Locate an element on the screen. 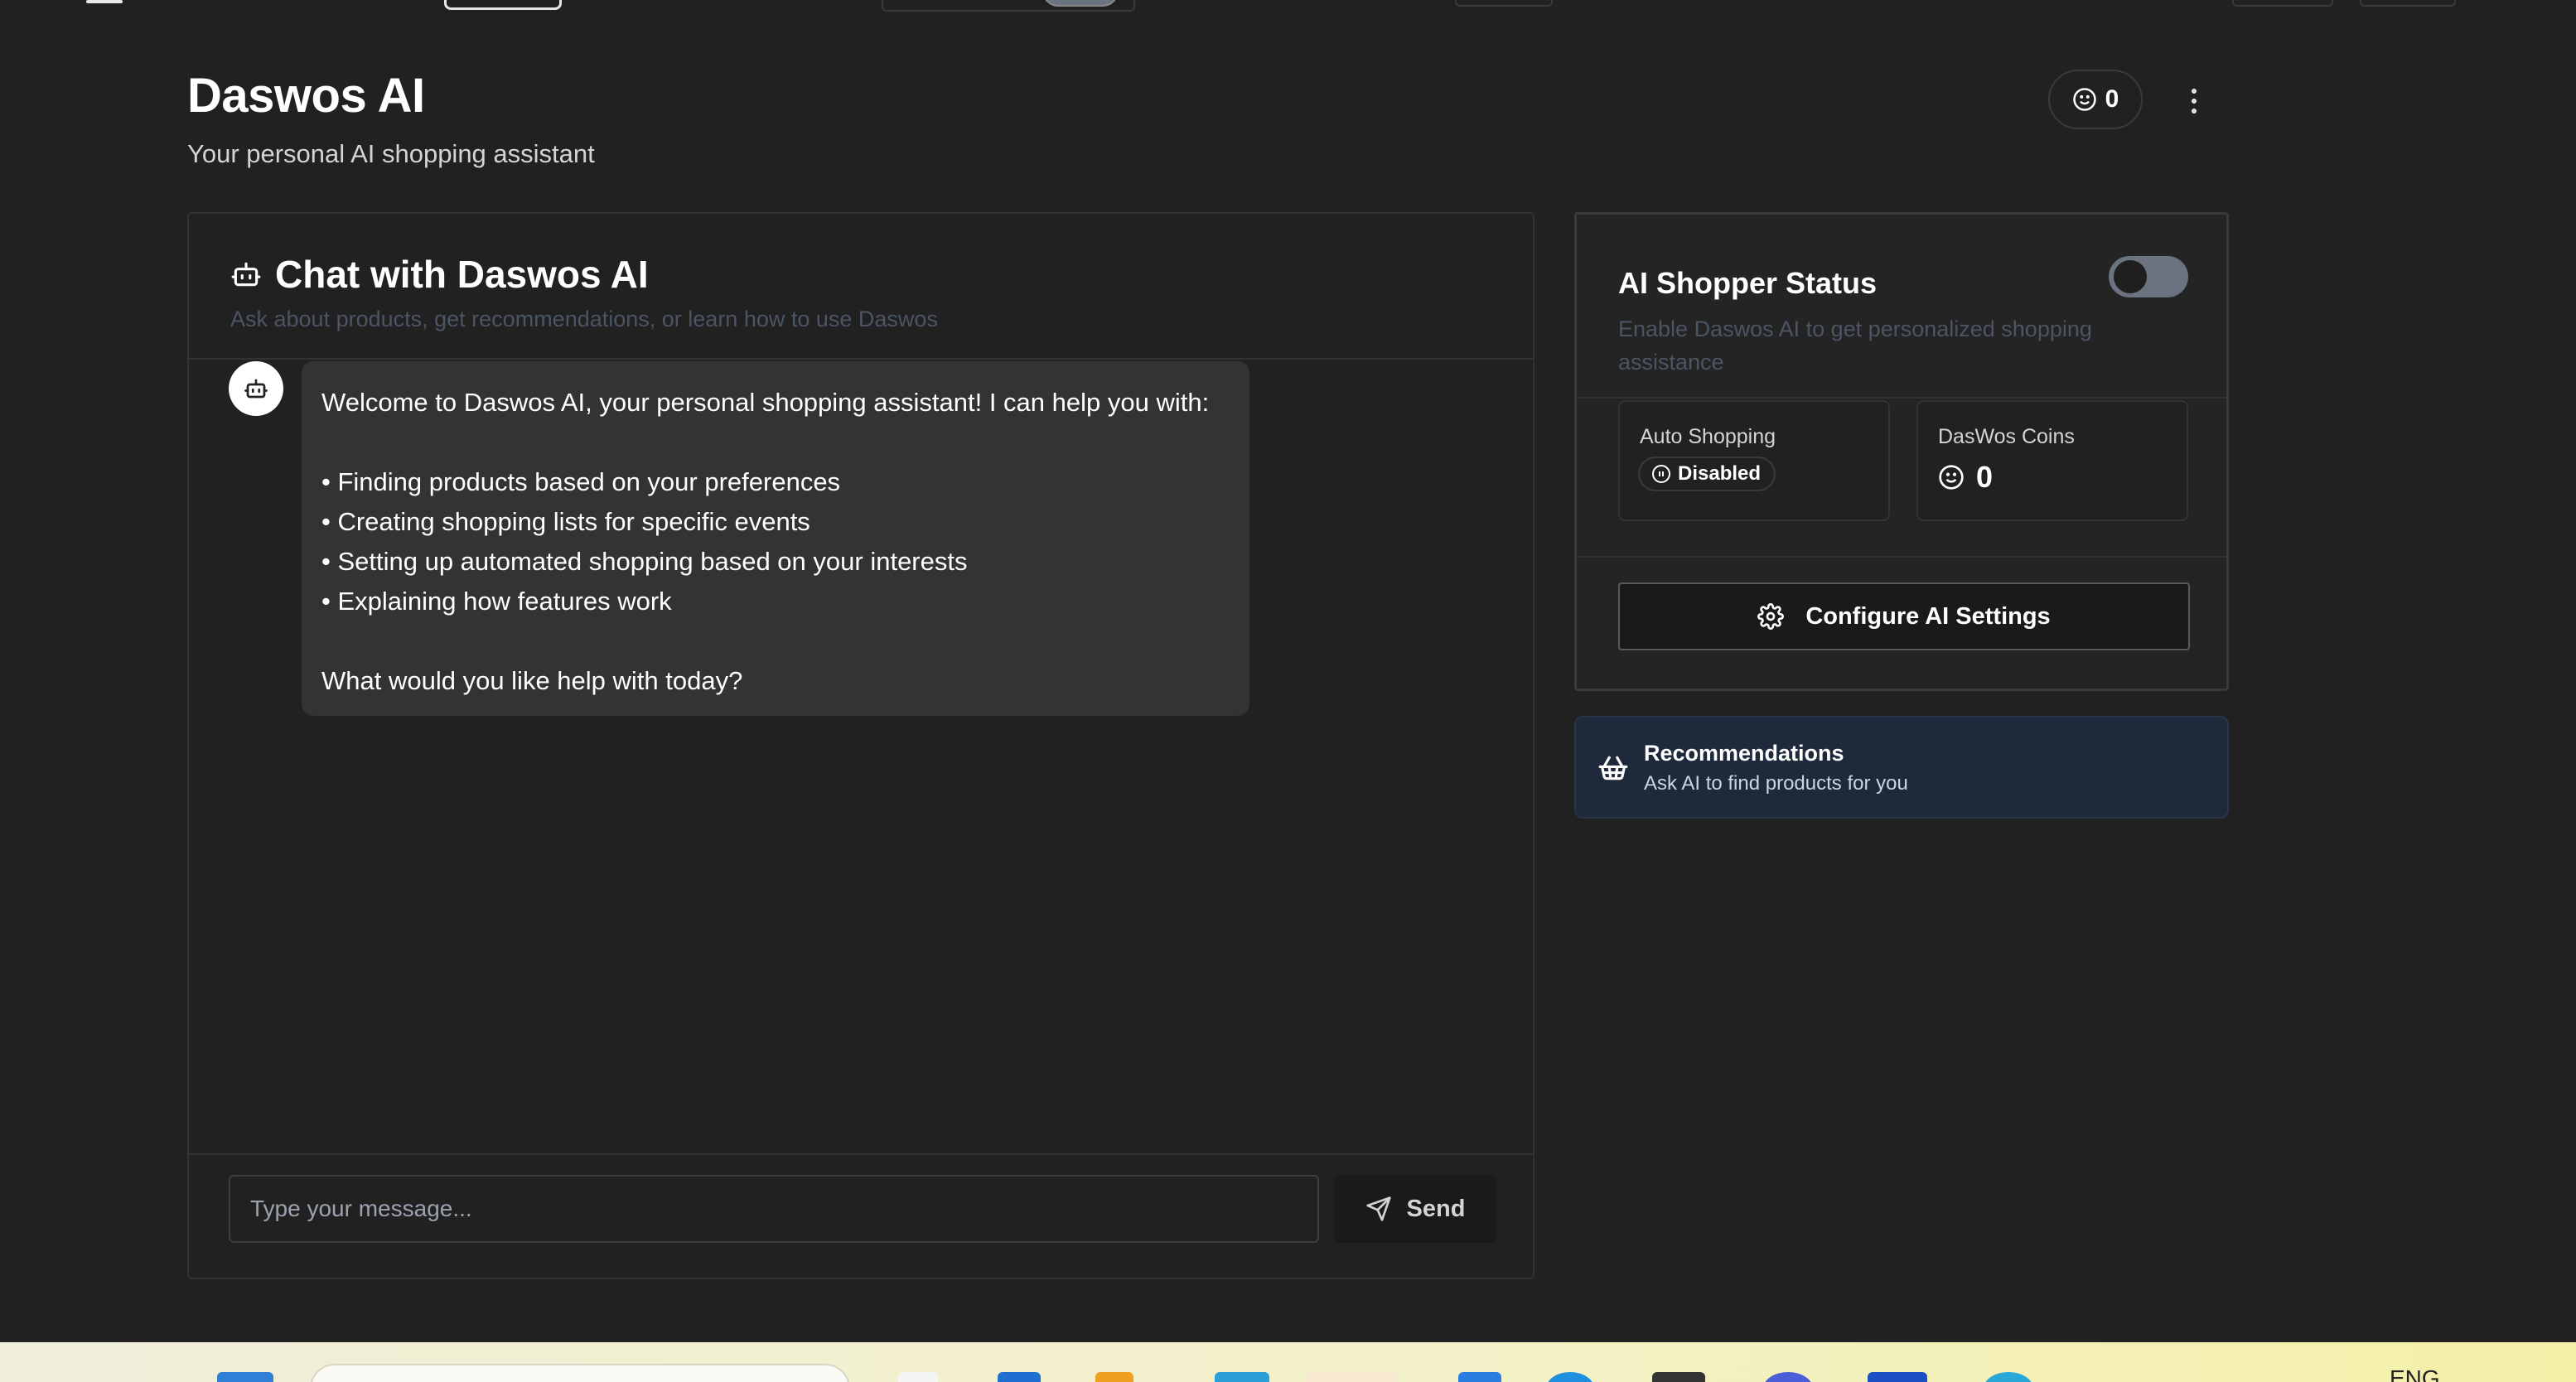 The height and width of the screenshot is (1382, 2576). auto-shopping-label: Auto Shopping is located at coordinates (1708, 436).